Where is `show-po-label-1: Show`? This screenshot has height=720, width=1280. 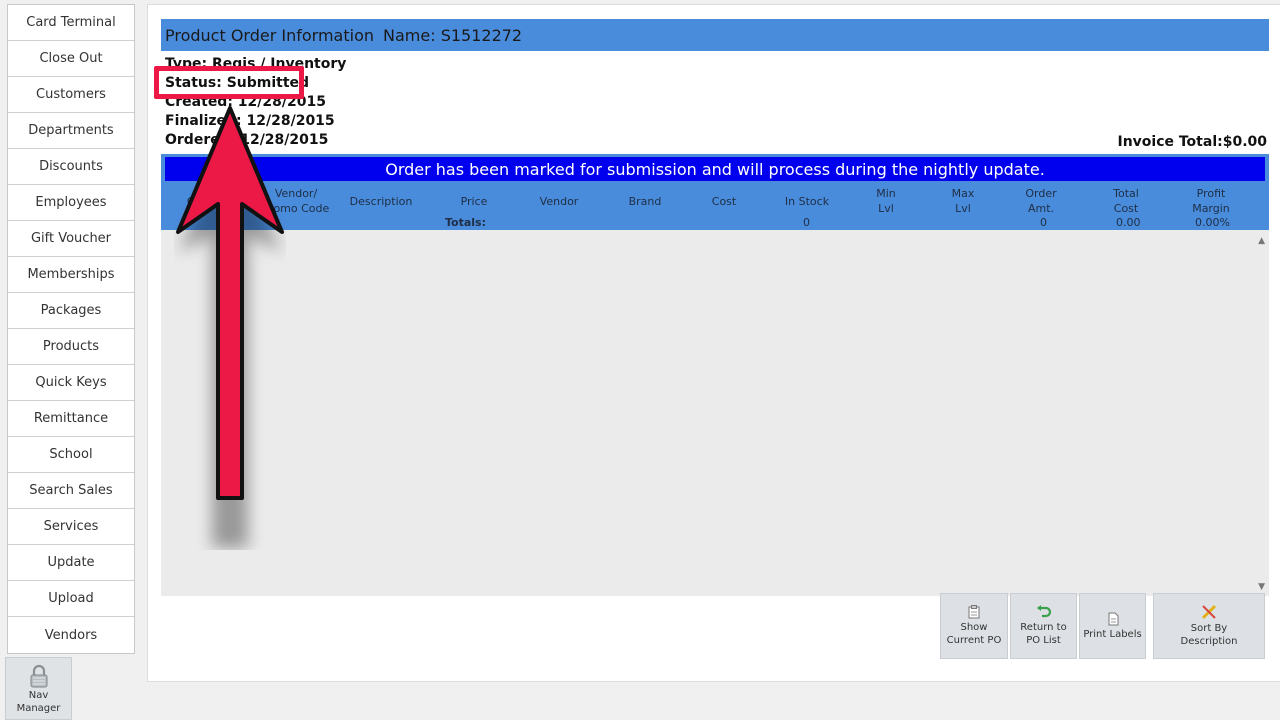 show-po-label-1: Show is located at coordinates (974, 627).